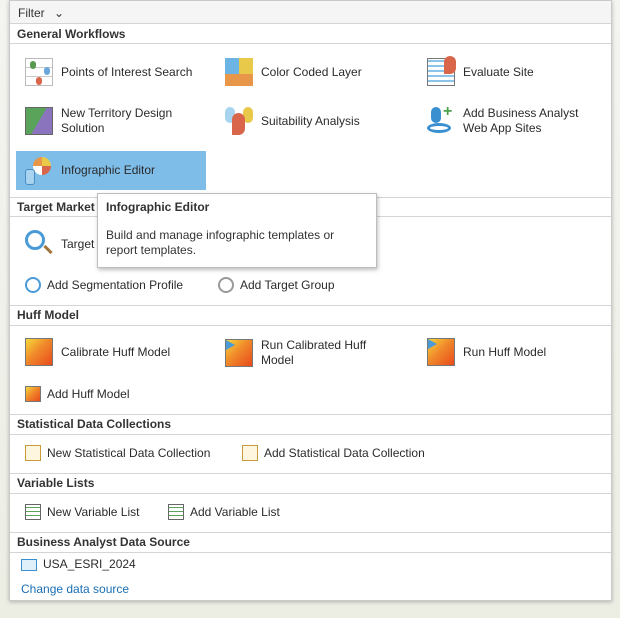 The width and height of the screenshot is (620, 618). What do you see at coordinates (287, 284) in the screenshot?
I see `item-label: Add Target Group` at bounding box center [287, 284].